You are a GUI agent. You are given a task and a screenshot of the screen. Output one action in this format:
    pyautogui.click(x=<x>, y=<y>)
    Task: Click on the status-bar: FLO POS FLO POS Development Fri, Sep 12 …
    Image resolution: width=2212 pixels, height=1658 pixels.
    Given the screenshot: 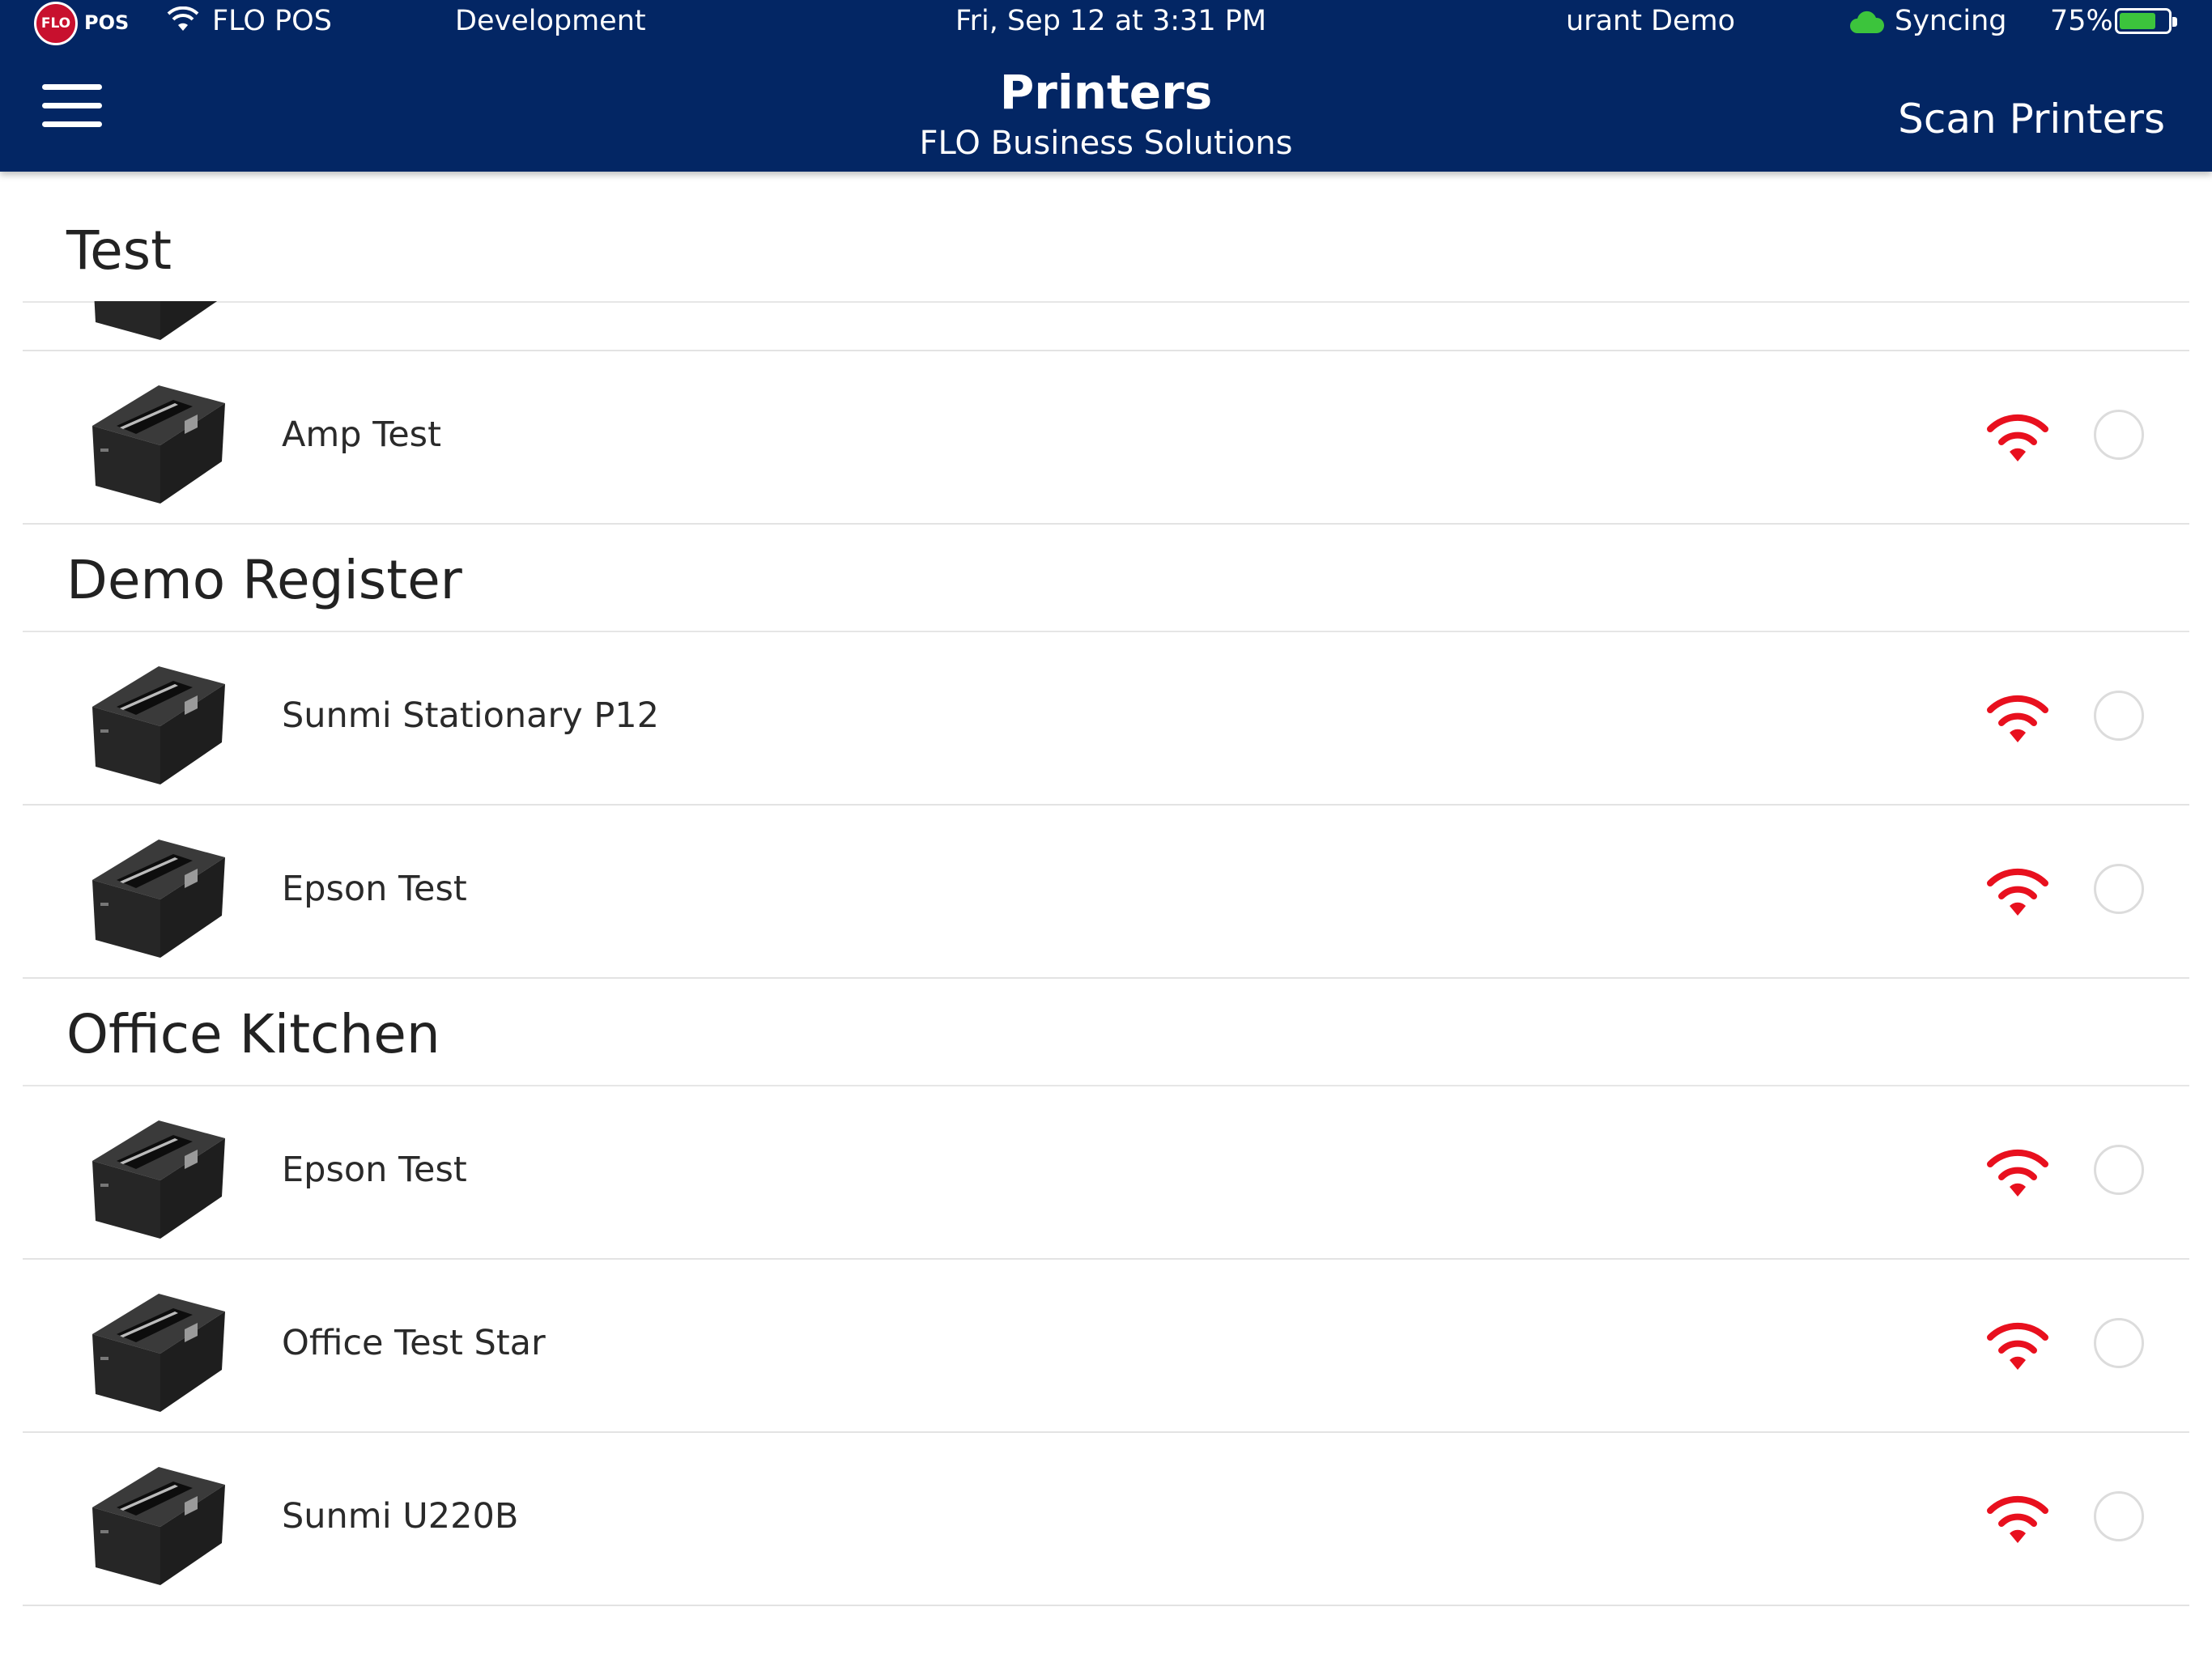 What is the action you would take?
    pyautogui.click(x=1106, y=22)
    